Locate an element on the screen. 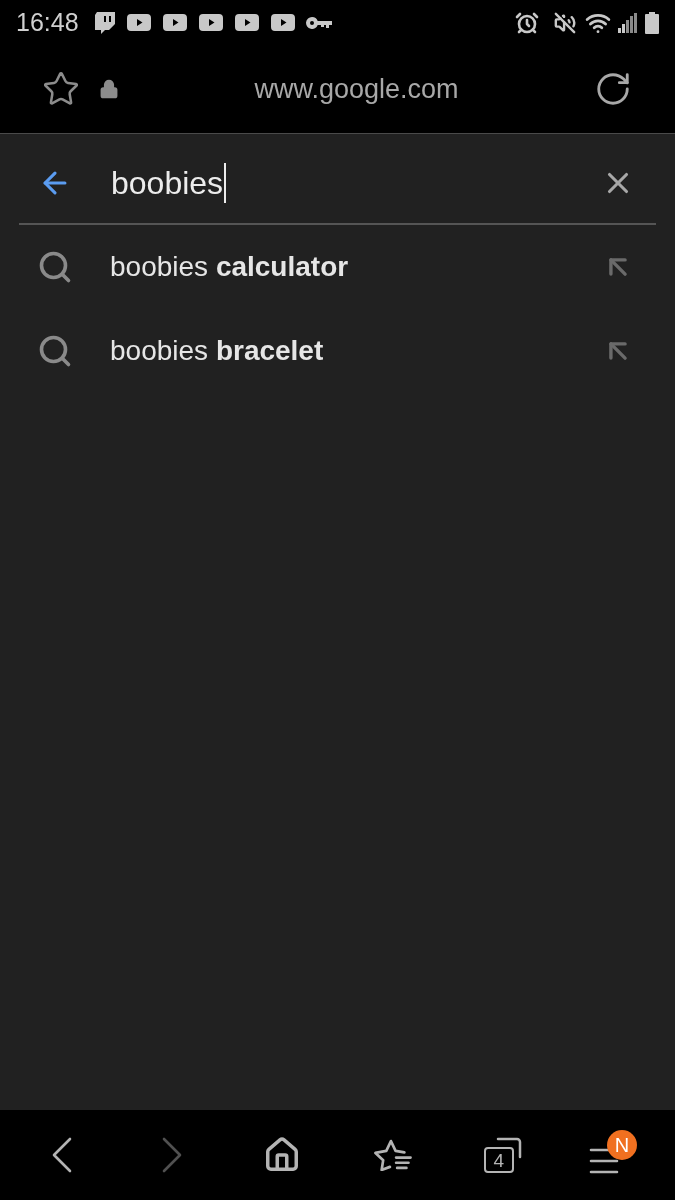 The width and height of the screenshot is (675, 1200). reload-icon is located at coordinates (613, 89).